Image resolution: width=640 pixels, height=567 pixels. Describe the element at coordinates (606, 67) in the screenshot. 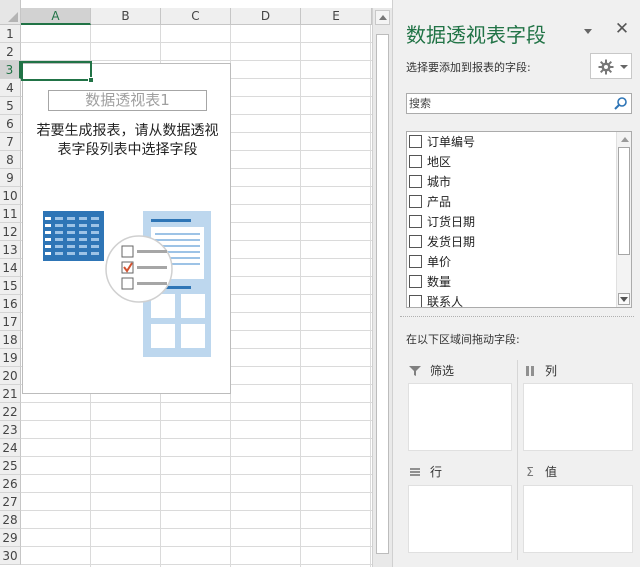

I see `gear-icon` at that location.